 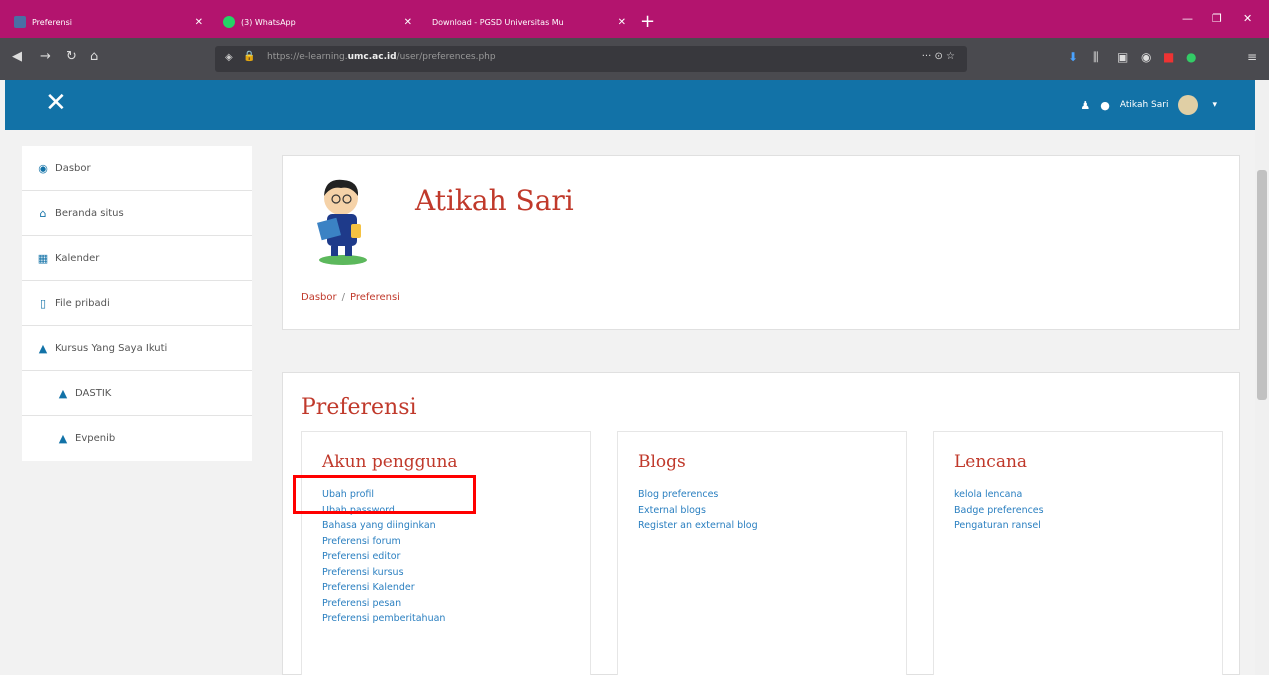 I want to click on tab-title: Preferensi, so click(x=52, y=22).